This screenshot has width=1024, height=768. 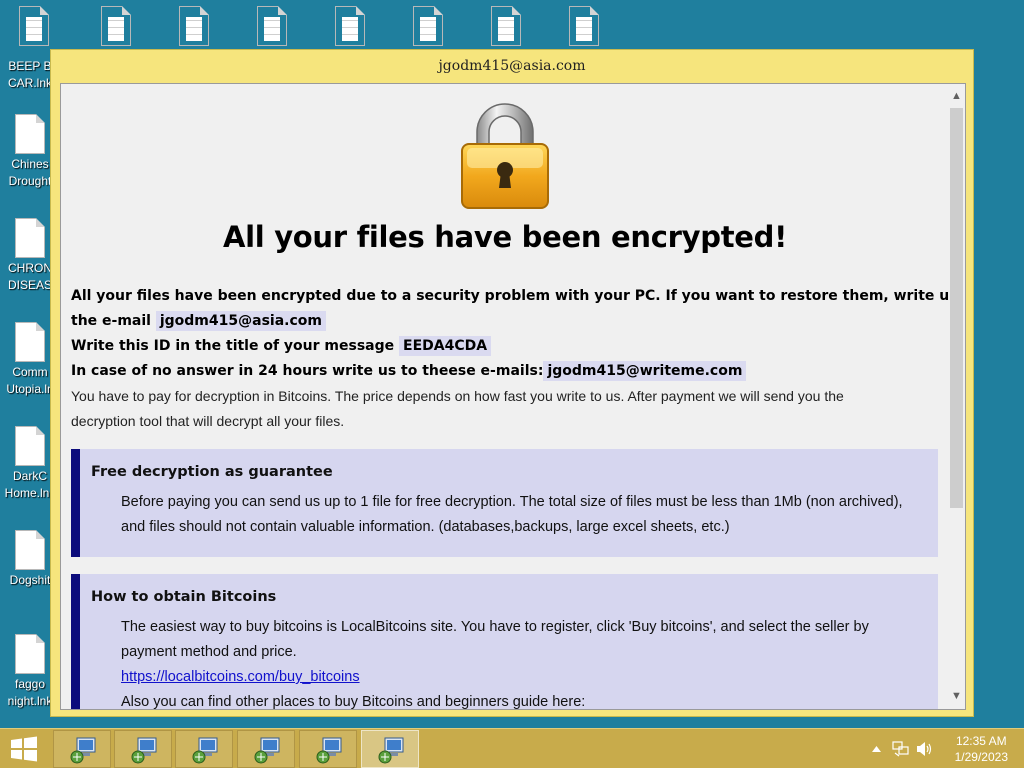 I want to click on ransom-headline: All your files have been encrypted!, so click(x=505, y=237).